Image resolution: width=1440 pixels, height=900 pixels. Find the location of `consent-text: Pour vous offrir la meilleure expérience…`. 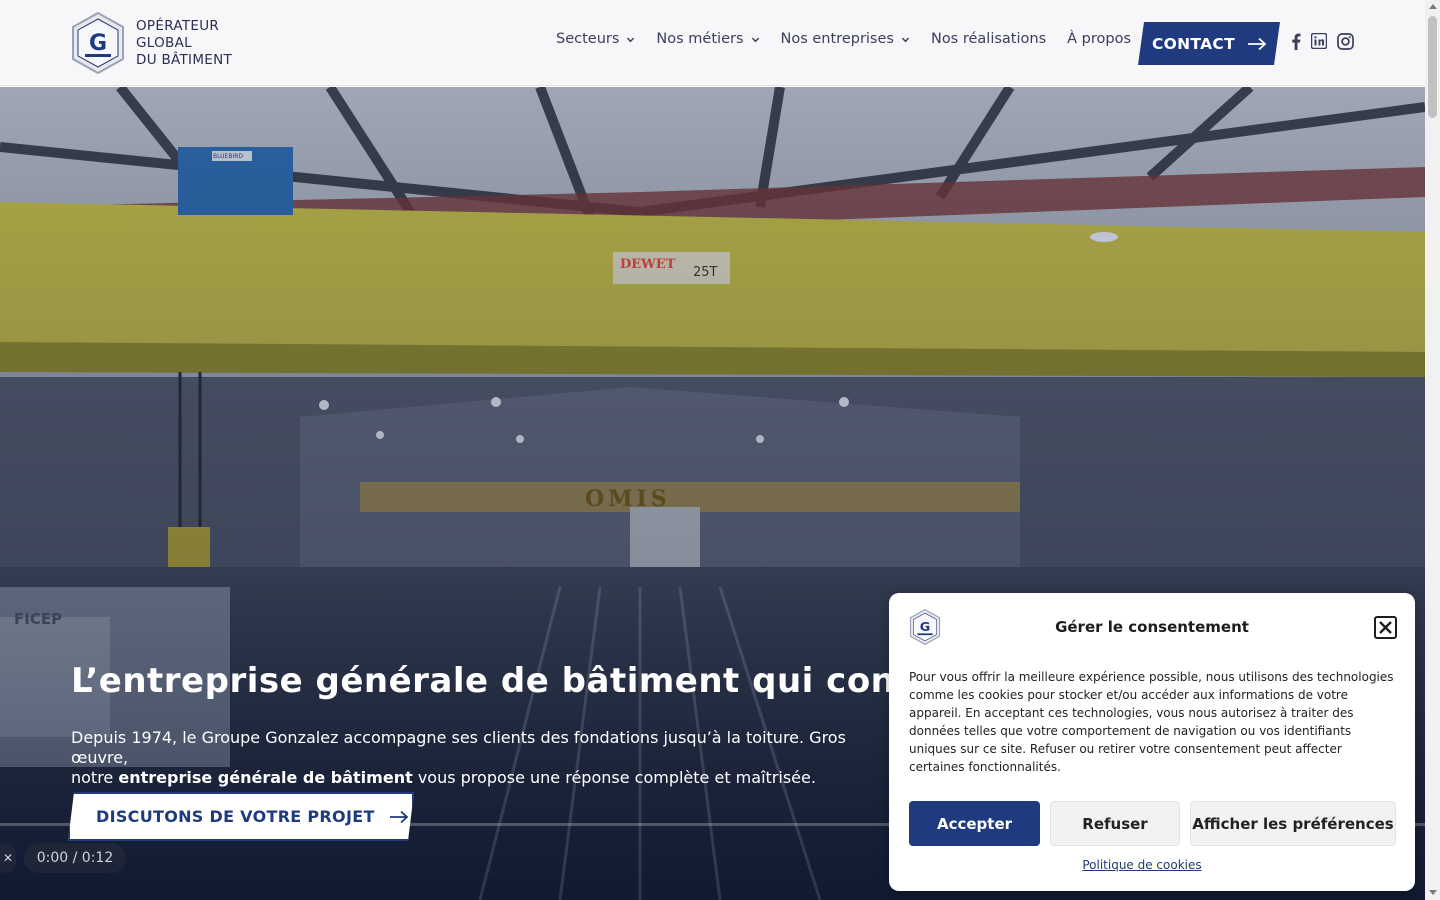

consent-text: Pour vous offrir la meilleure expérience… is located at coordinates (1151, 722).